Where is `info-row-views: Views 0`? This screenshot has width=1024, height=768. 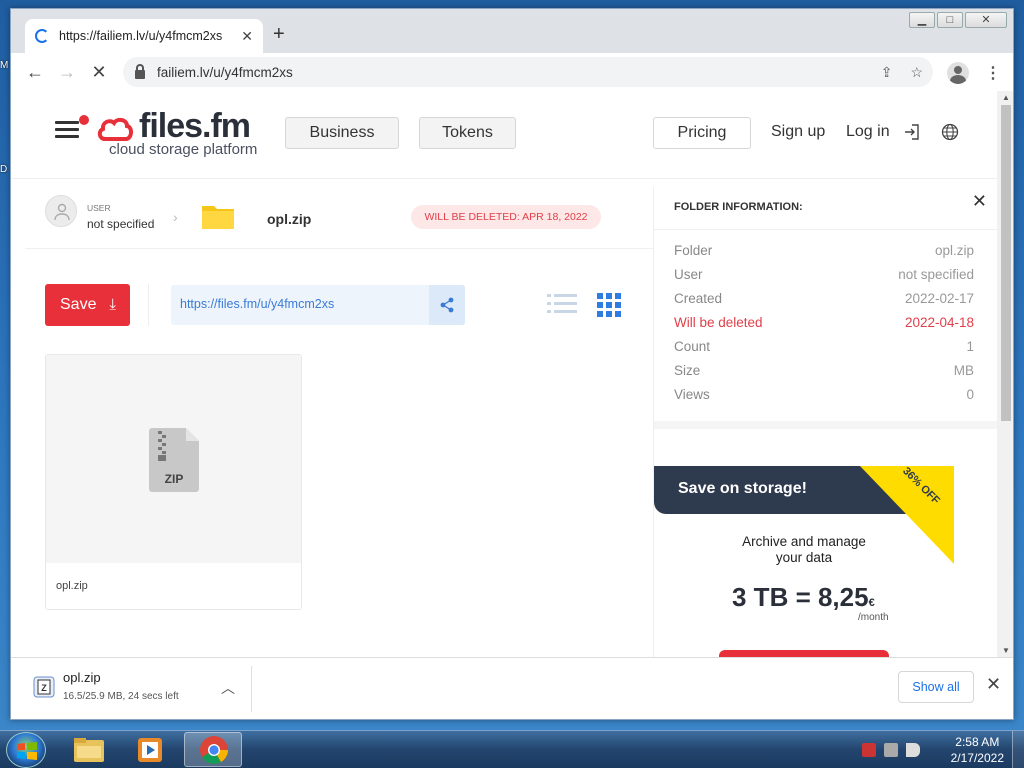
info-row-views: Views 0 is located at coordinates (824, 394).